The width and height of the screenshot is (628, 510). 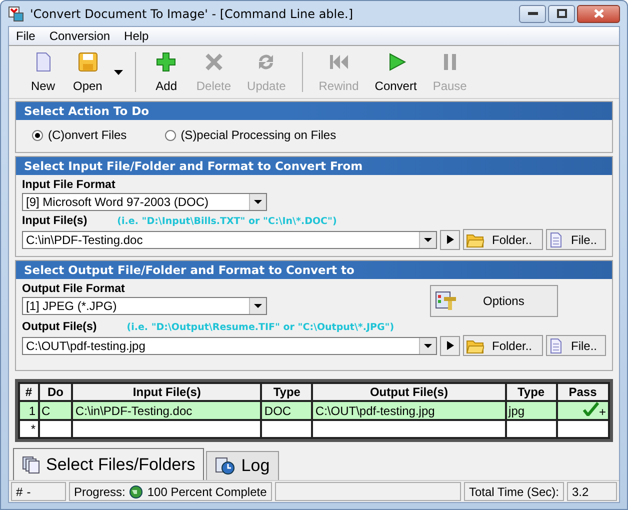 I want to click on maximize-button, so click(x=561, y=13).